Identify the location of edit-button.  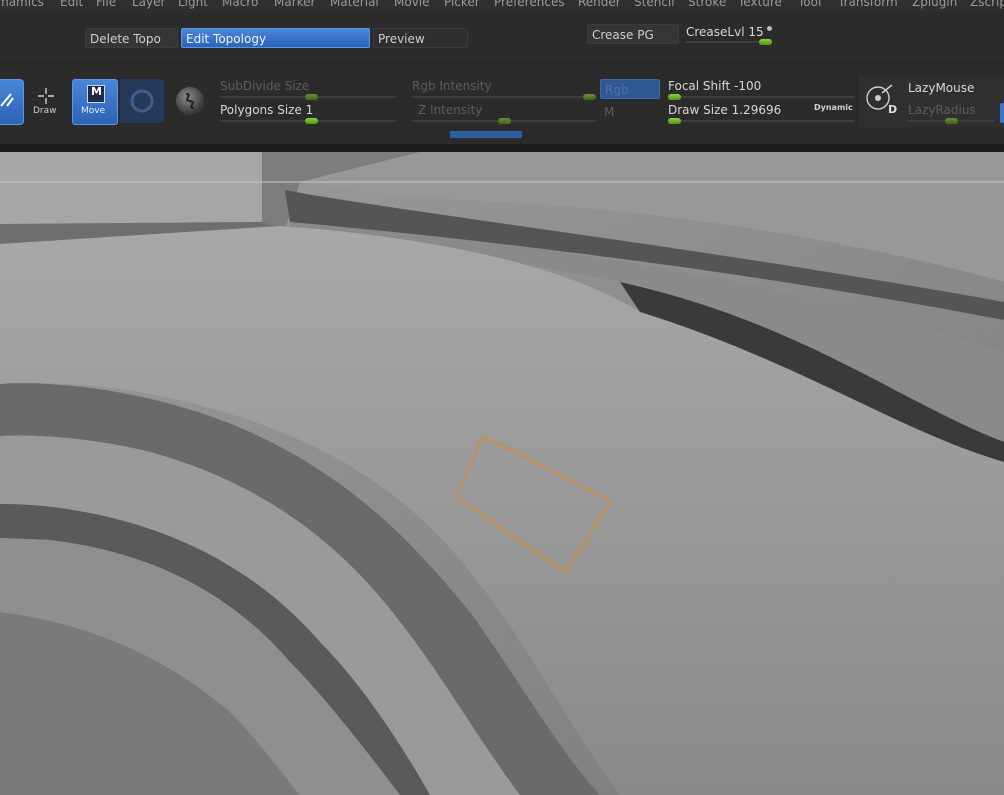
(12, 102).